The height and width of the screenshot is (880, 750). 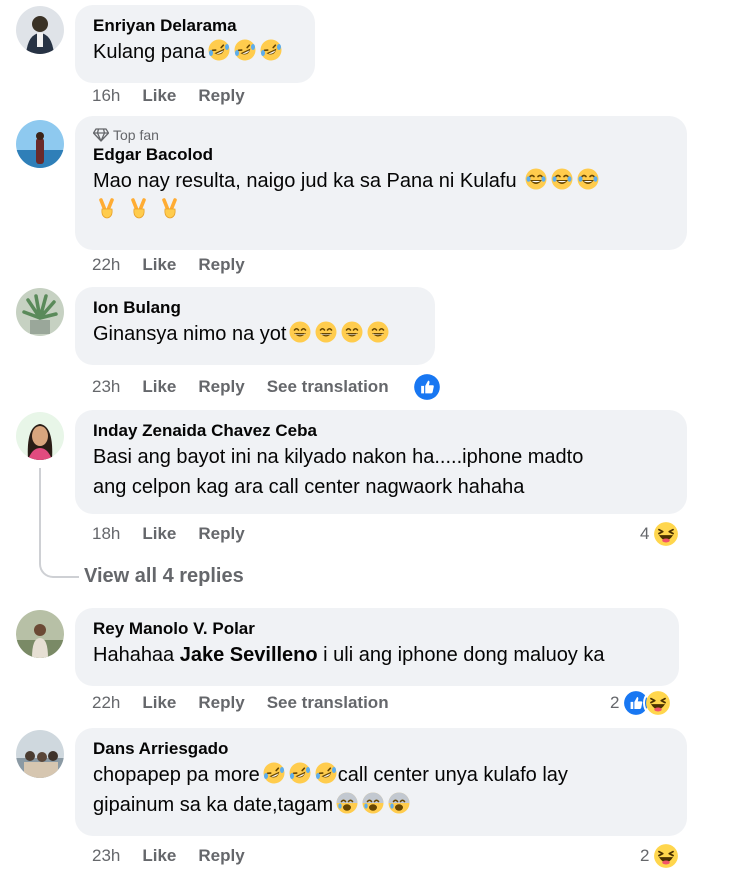 What do you see at coordinates (257, 308) in the screenshot?
I see `commenter-name: Ion Bulang` at bounding box center [257, 308].